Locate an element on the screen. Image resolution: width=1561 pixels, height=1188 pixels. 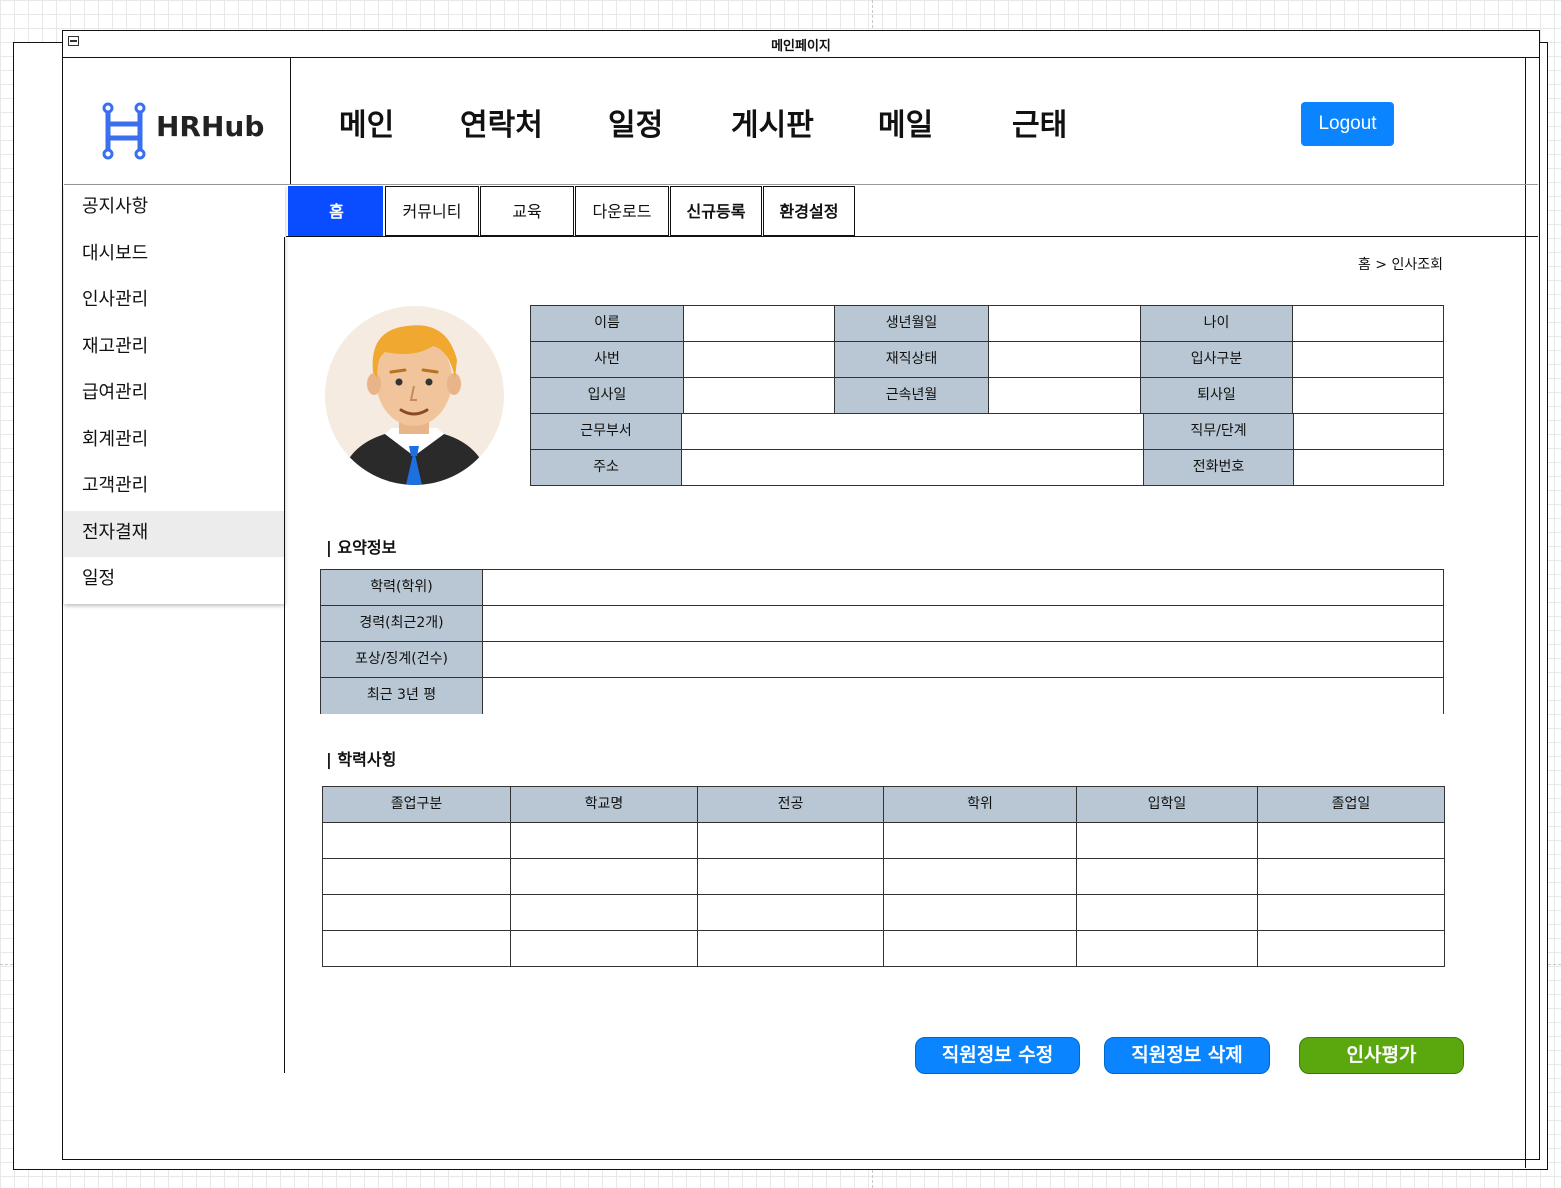
sidebar-item-inventory: 재고관리 is located at coordinates (174, 348).